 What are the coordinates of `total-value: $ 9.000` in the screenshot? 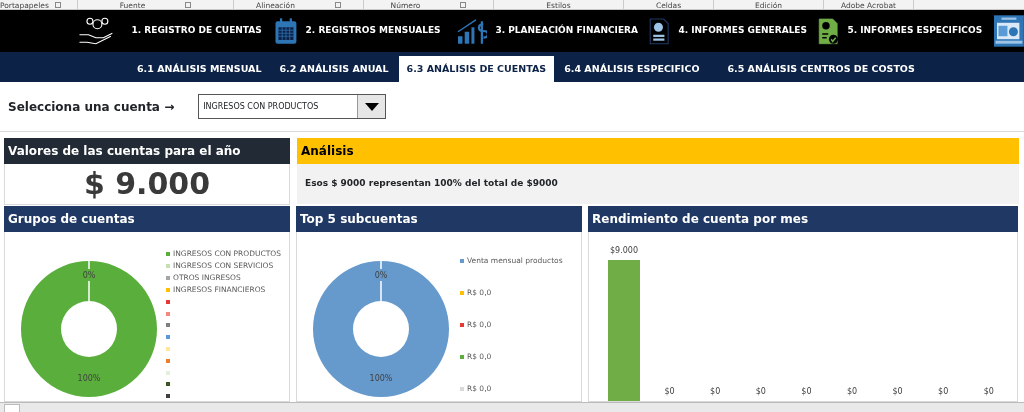 It's located at (147, 183).